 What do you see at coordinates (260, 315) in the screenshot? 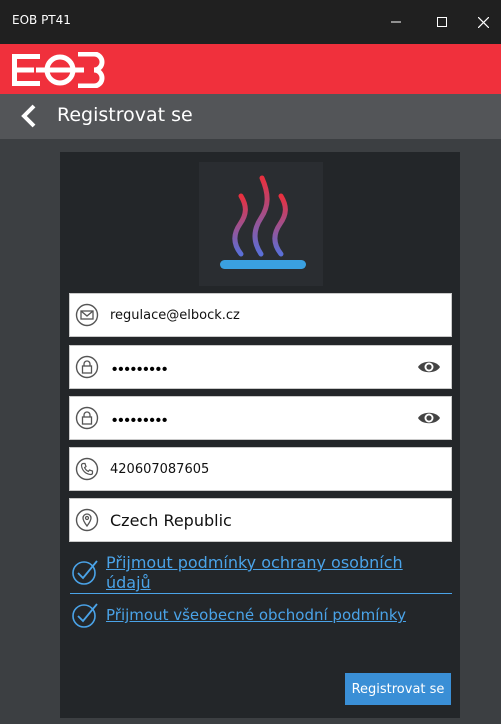
I see `email-field: regulace@elbock.cz` at bounding box center [260, 315].